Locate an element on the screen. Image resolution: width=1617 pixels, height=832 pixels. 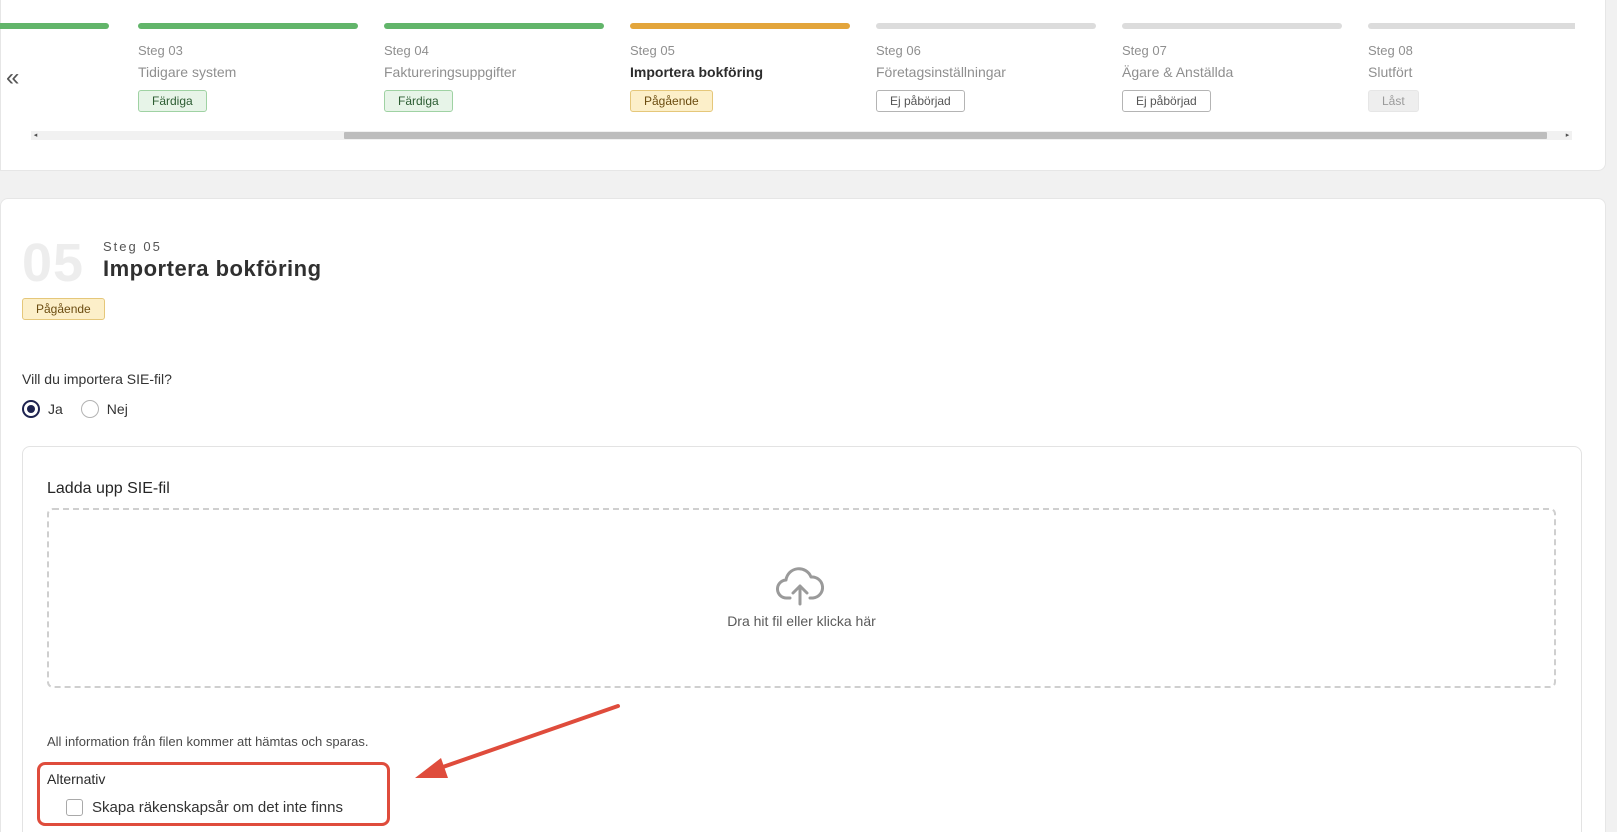
radio-label-nej: Nej is located at coordinates (117, 409).